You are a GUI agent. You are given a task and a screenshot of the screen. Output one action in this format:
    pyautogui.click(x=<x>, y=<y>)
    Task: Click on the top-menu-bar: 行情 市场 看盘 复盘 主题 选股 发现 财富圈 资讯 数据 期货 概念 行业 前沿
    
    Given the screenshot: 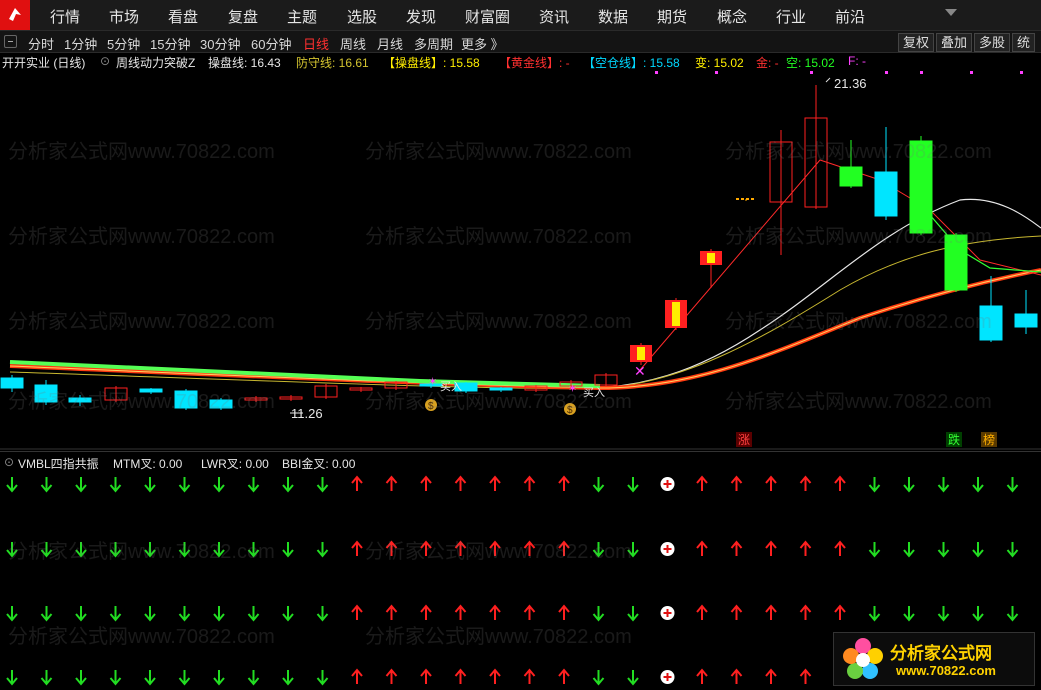 What is the action you would take?
    pyautogui.click(x=520, y=15)
    